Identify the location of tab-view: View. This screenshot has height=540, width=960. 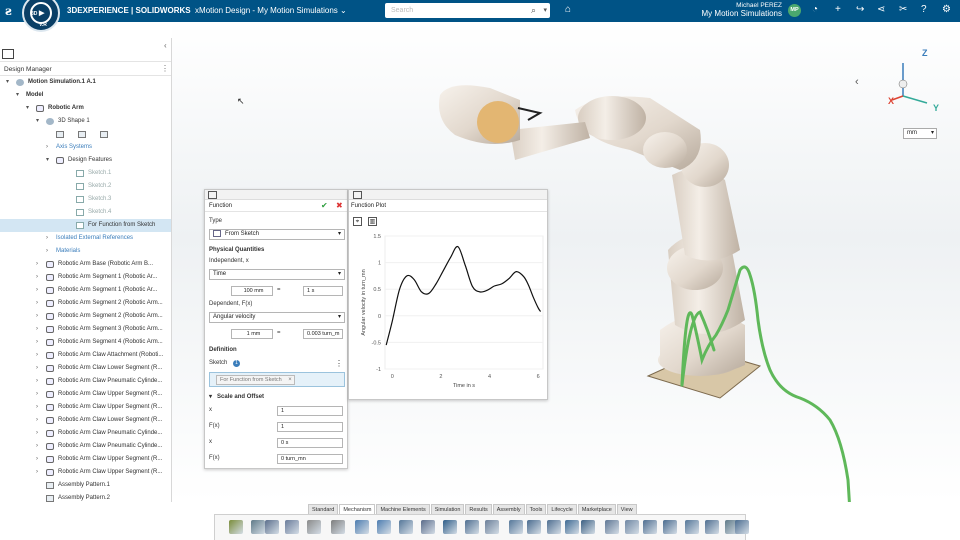
(626, 509).